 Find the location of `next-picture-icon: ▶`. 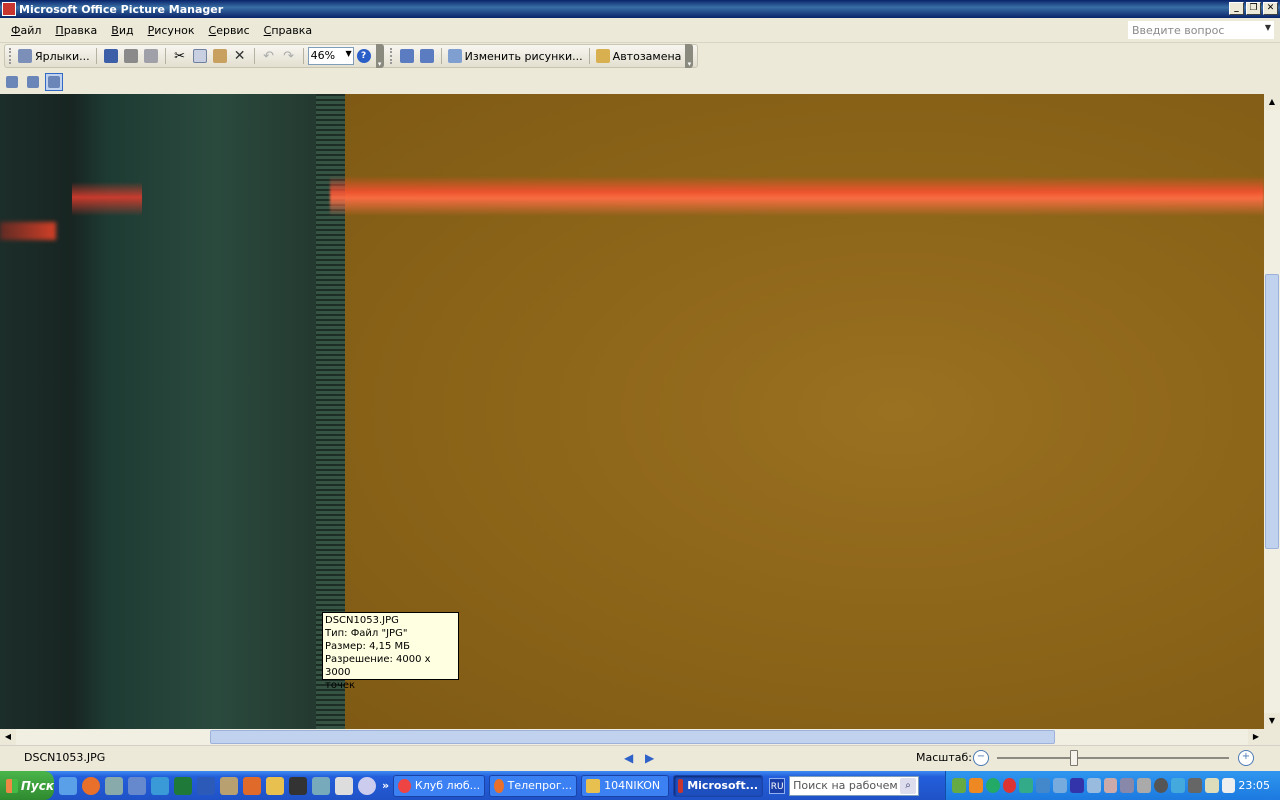

next-picture-icon: ▶ is located at coordinates (650, 758).